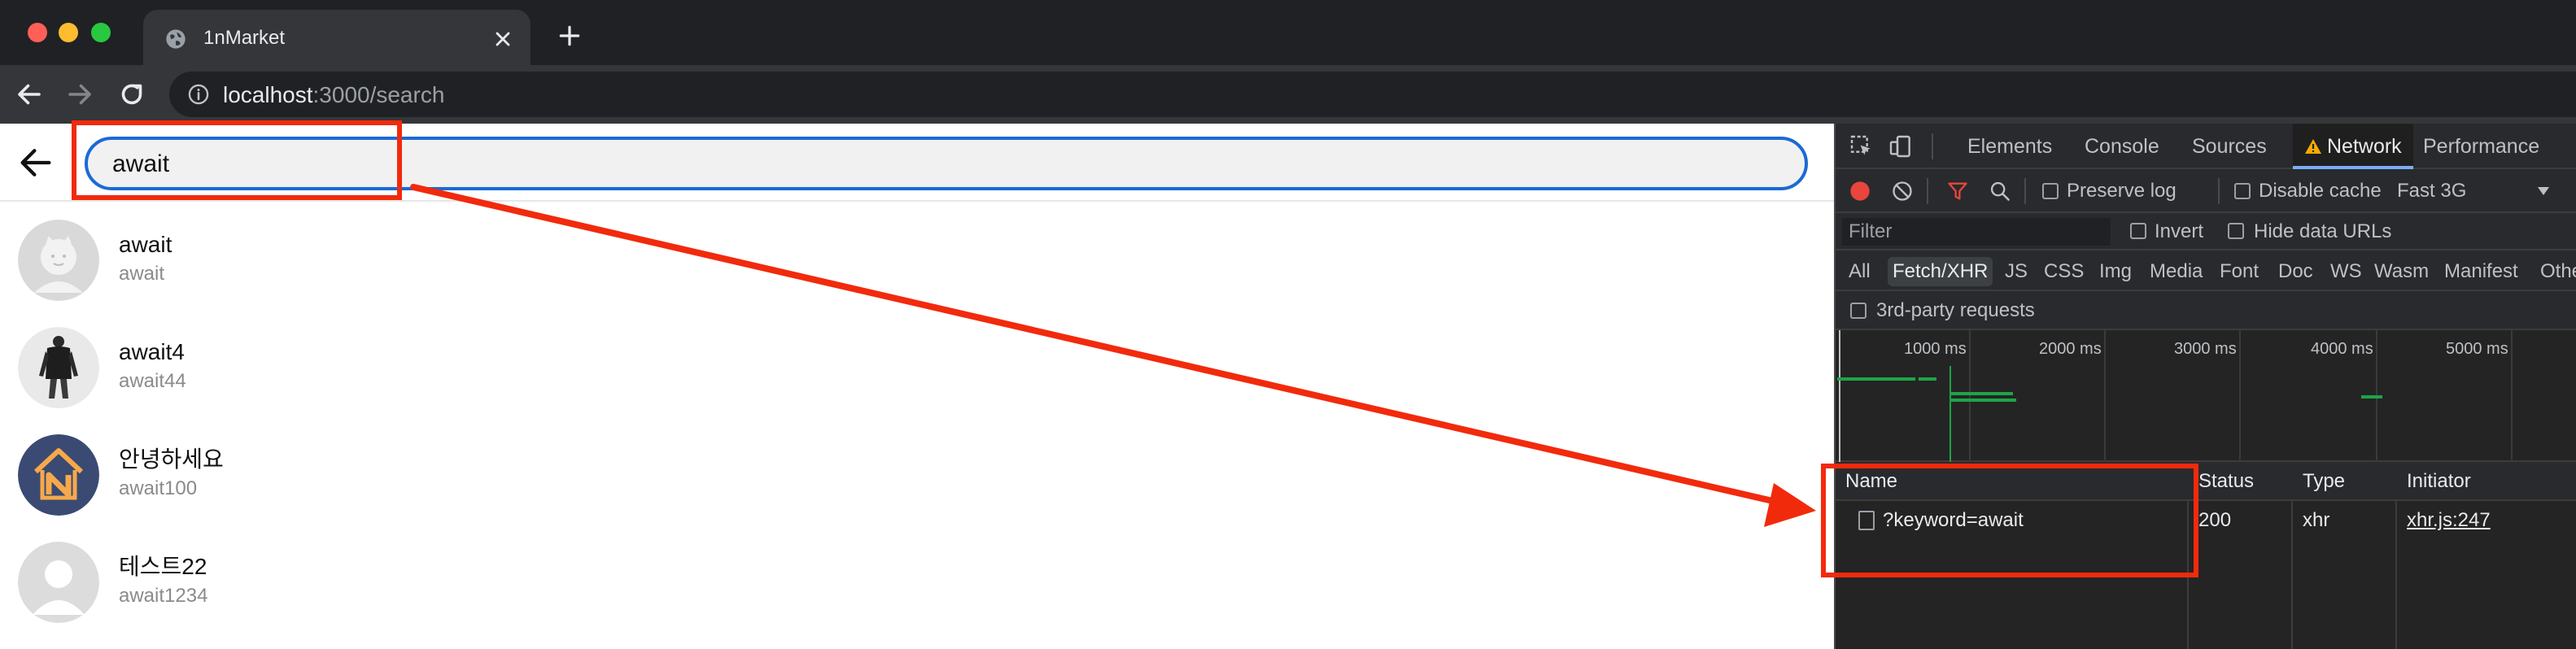 This screenshot has height=649, width=2576. I want to click on tab-sources: Sources, so click(2229, 147).